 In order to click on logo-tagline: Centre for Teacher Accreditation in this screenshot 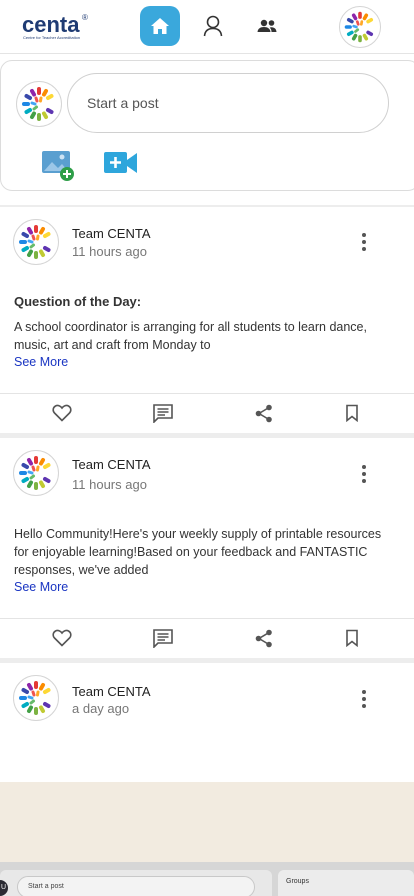, I will do `click(52, 37)`.